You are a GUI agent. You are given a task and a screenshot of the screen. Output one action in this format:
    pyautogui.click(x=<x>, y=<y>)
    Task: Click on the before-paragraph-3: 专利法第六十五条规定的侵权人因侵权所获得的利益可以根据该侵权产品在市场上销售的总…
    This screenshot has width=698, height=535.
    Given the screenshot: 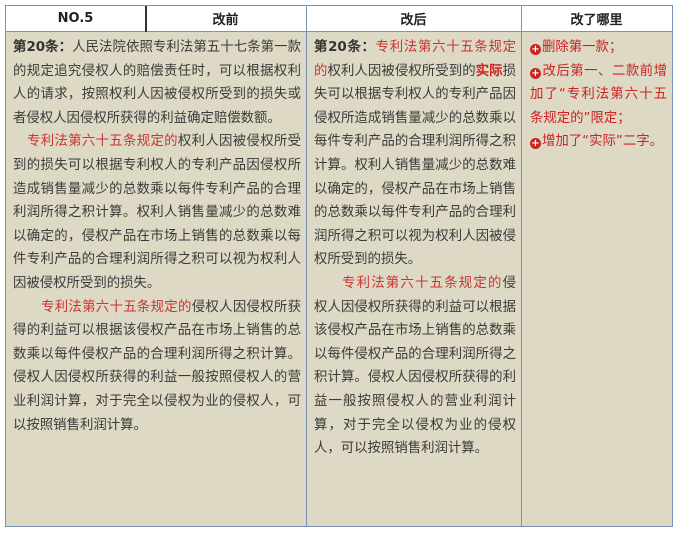 What is the action you would take?
    pyautogui.click(x=157, y=367)
    